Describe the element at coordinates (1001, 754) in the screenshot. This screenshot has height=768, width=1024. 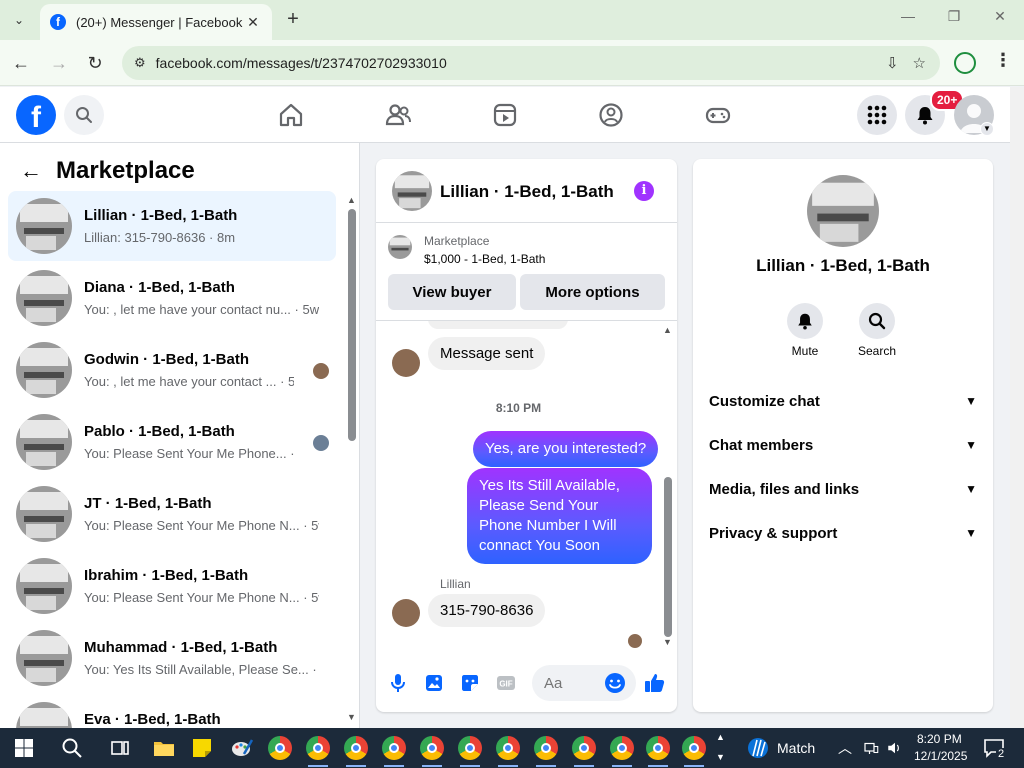
I see `notification-count: 2` at that location.